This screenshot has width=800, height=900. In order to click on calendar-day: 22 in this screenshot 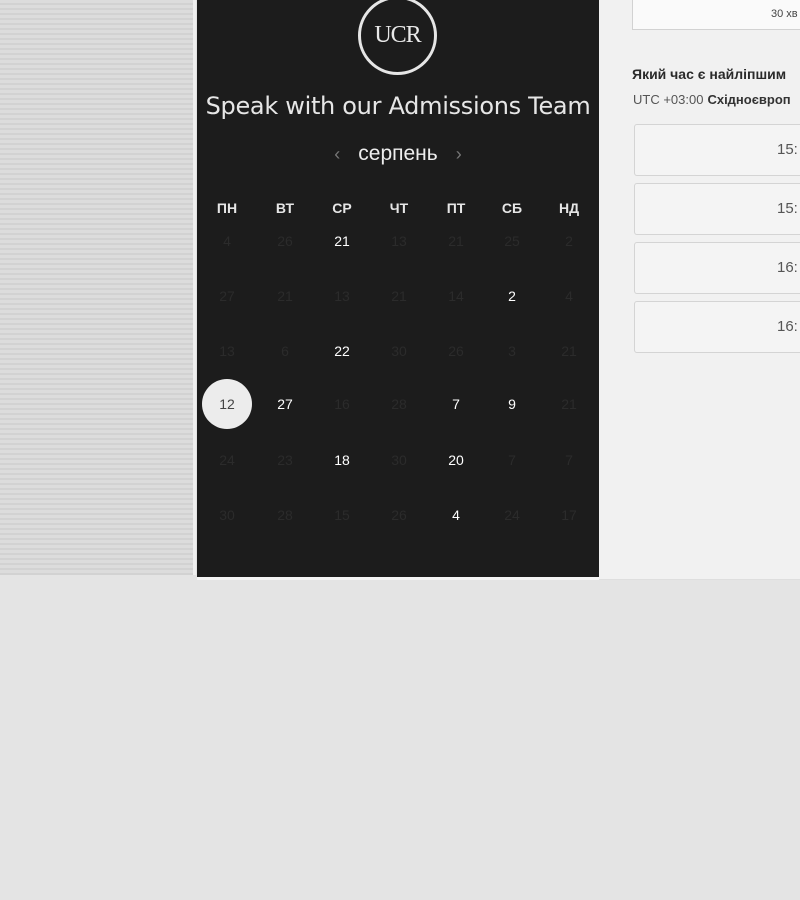, I will do `click(342, 351)`.